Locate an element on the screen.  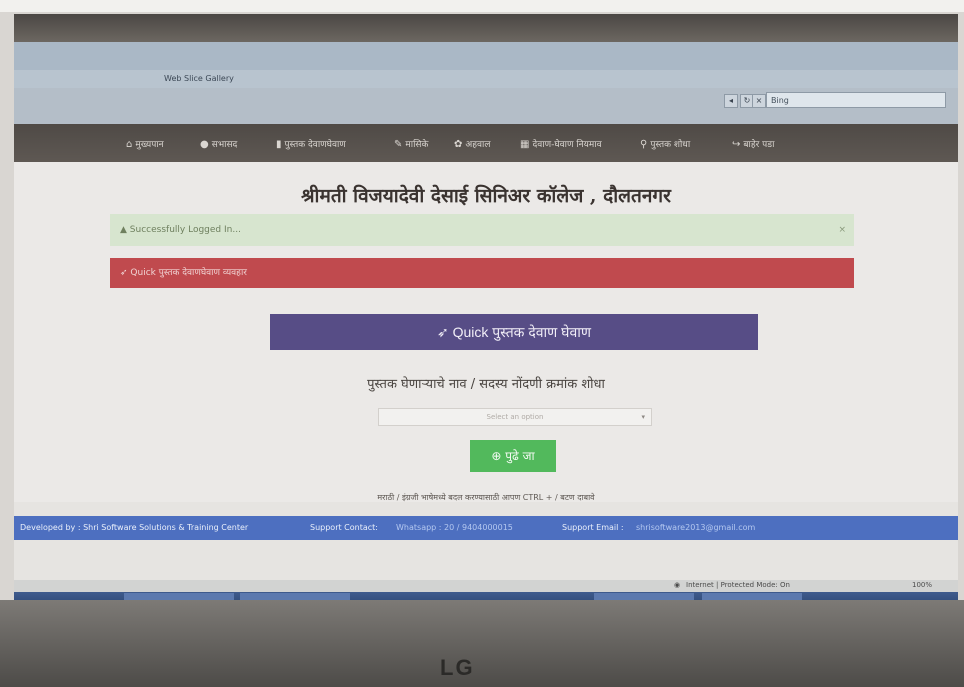
footer-email-label: Support Email : is located at coordinates (593, 527).